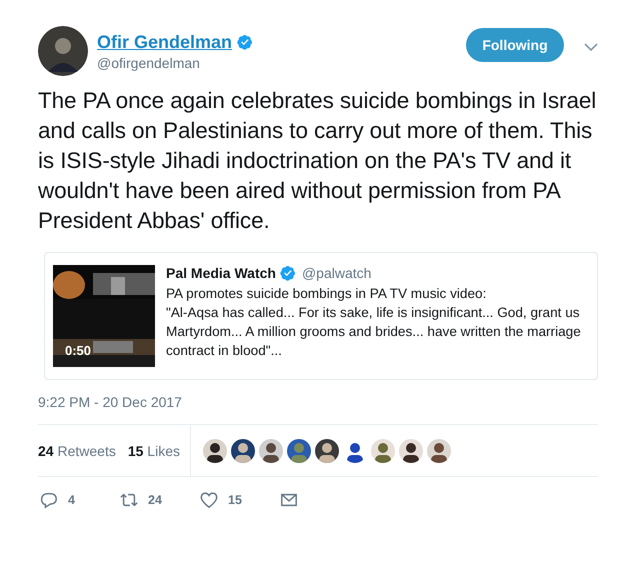 This screenshot has height=583, width=636. I want to click on stat-count: 15 Likes, so click(154, 450).